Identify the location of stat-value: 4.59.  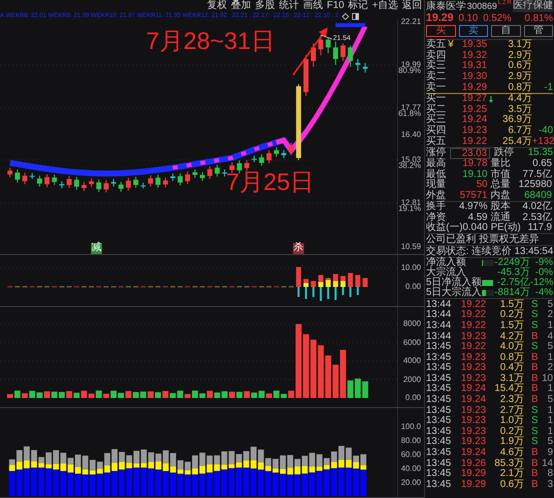
(478, 217).